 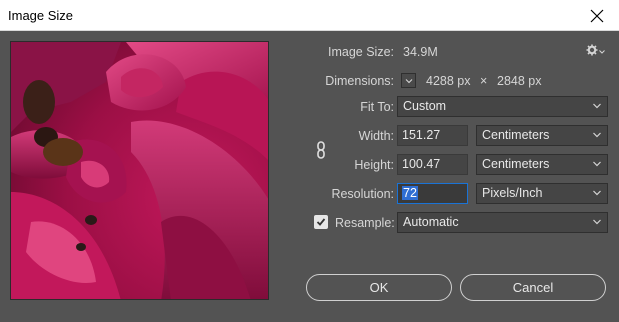 I want to click on title-bar: Image Size, so click(x=309, y=15).